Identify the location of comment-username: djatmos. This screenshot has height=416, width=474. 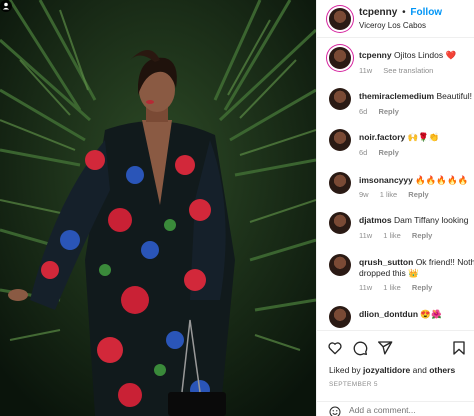
(375, 220).